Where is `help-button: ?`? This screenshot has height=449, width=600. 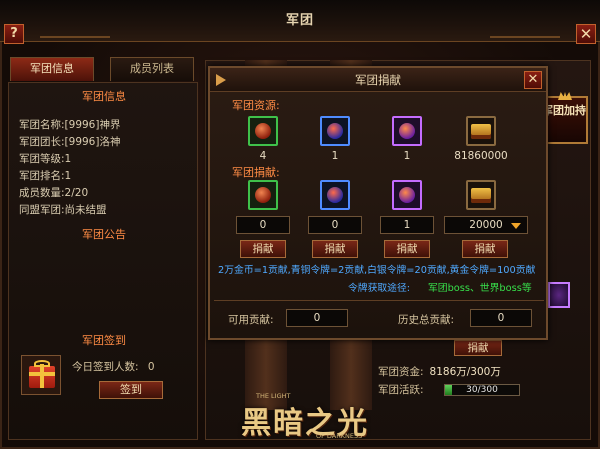 help-button: ? is located at coordinates (14, 34).